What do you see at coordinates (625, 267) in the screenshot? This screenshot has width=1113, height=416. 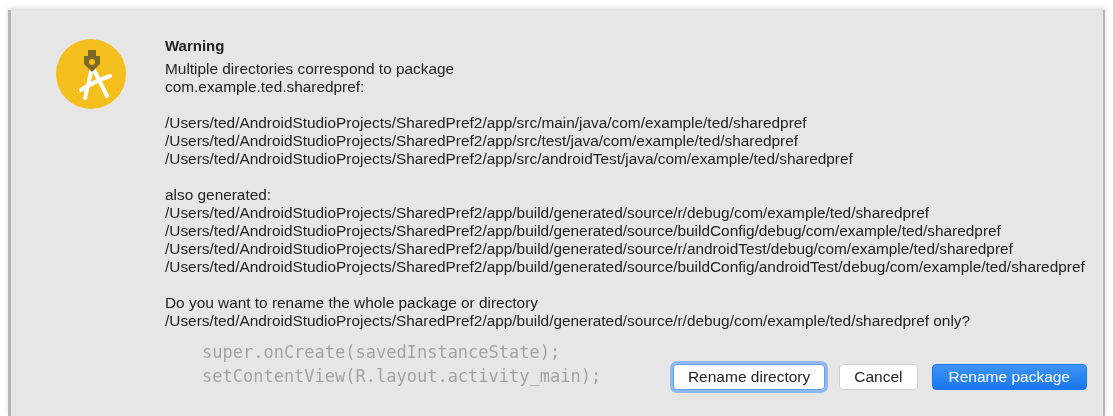 I see `directory-path: /Users/ted/AndroidStudioProjects/SharedPref2/app/build/generated/source/buildConfig/androidTest/debug/com/example/ted/sharedpref` at bounding box center [625, 267].